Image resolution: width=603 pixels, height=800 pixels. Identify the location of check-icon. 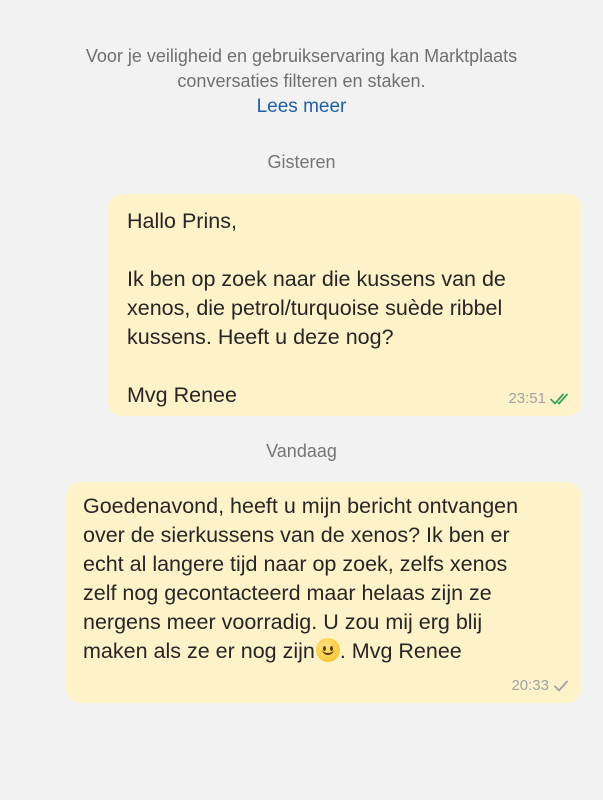
(561, 686).